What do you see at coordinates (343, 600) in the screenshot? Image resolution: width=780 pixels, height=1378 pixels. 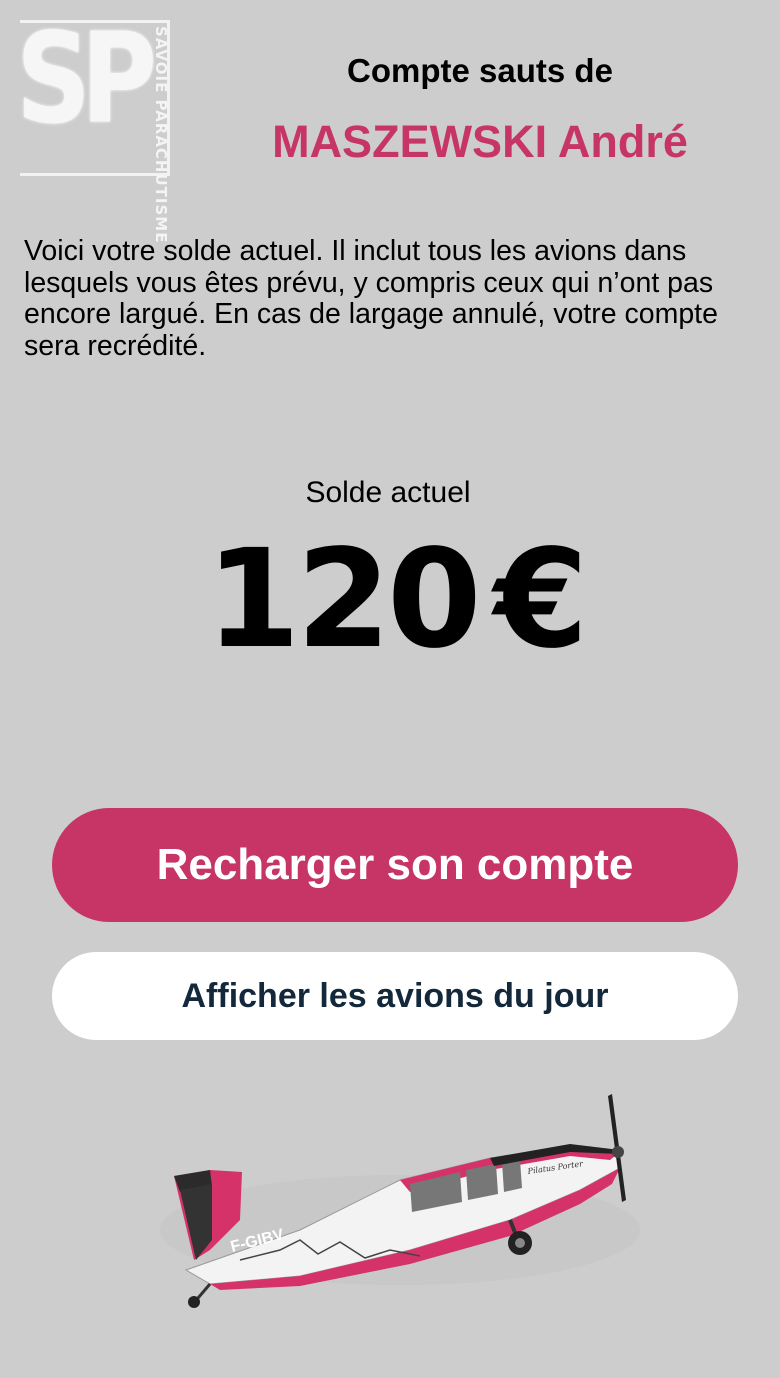 I see `balance-value: 120` at bounding box center [343, 600].